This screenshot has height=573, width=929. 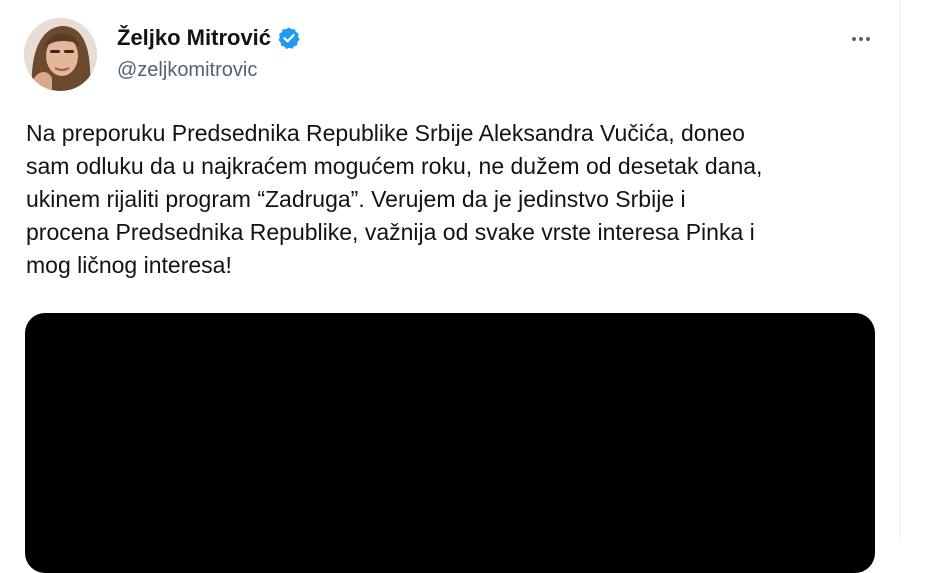 I want to click on avatar-image, so click(x=60, y=54).